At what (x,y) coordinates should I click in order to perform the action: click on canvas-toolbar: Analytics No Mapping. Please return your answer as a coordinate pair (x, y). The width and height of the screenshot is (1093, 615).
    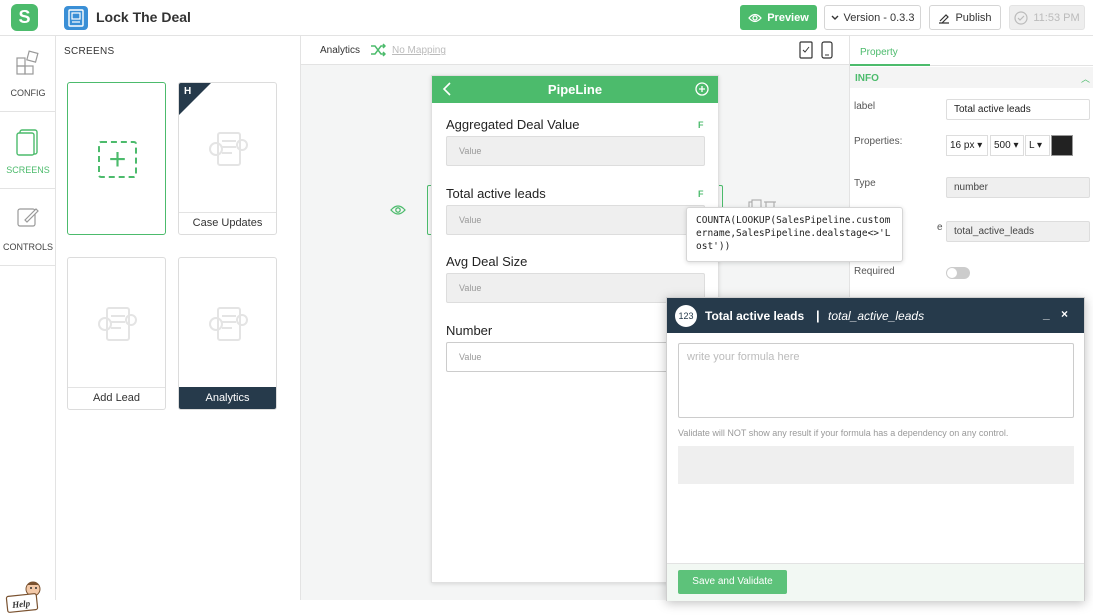
    Looking at the image, I should click on (575, 50).